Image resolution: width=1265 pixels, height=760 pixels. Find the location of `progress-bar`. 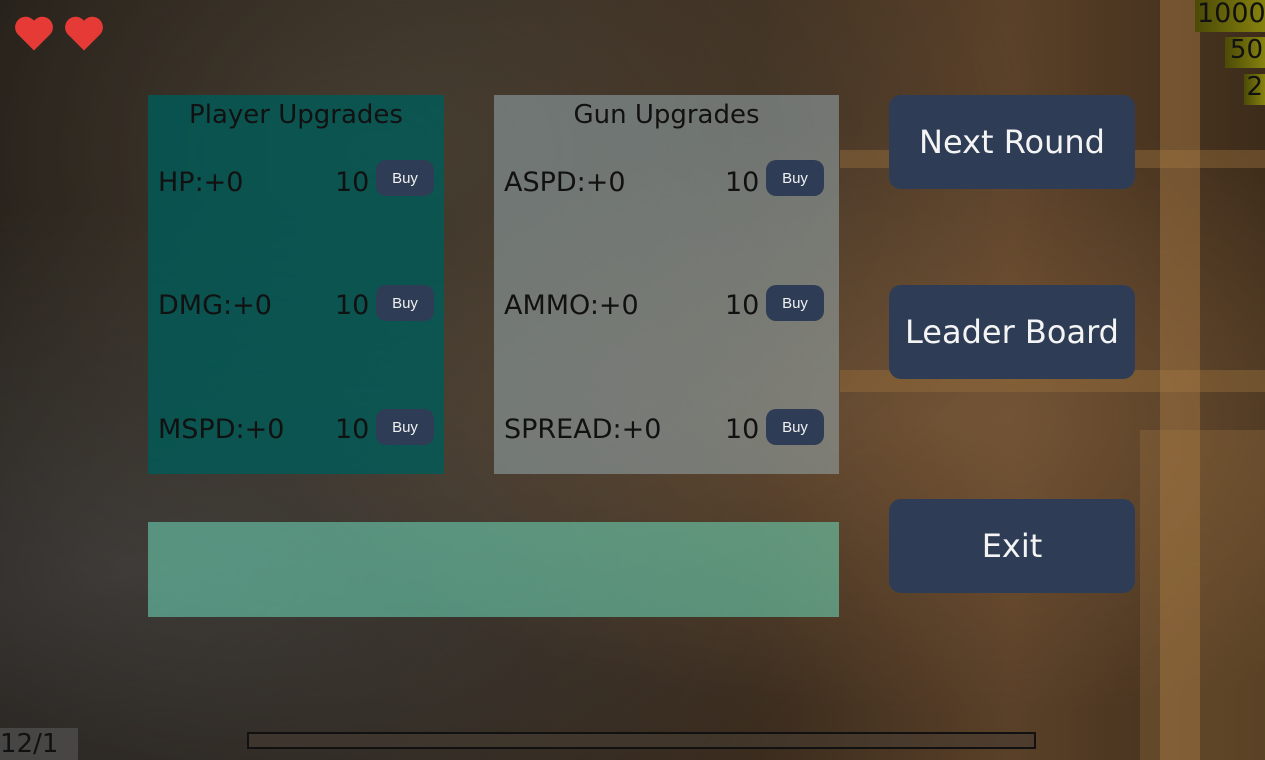

progress-bar is located at coordinates (641, 740).